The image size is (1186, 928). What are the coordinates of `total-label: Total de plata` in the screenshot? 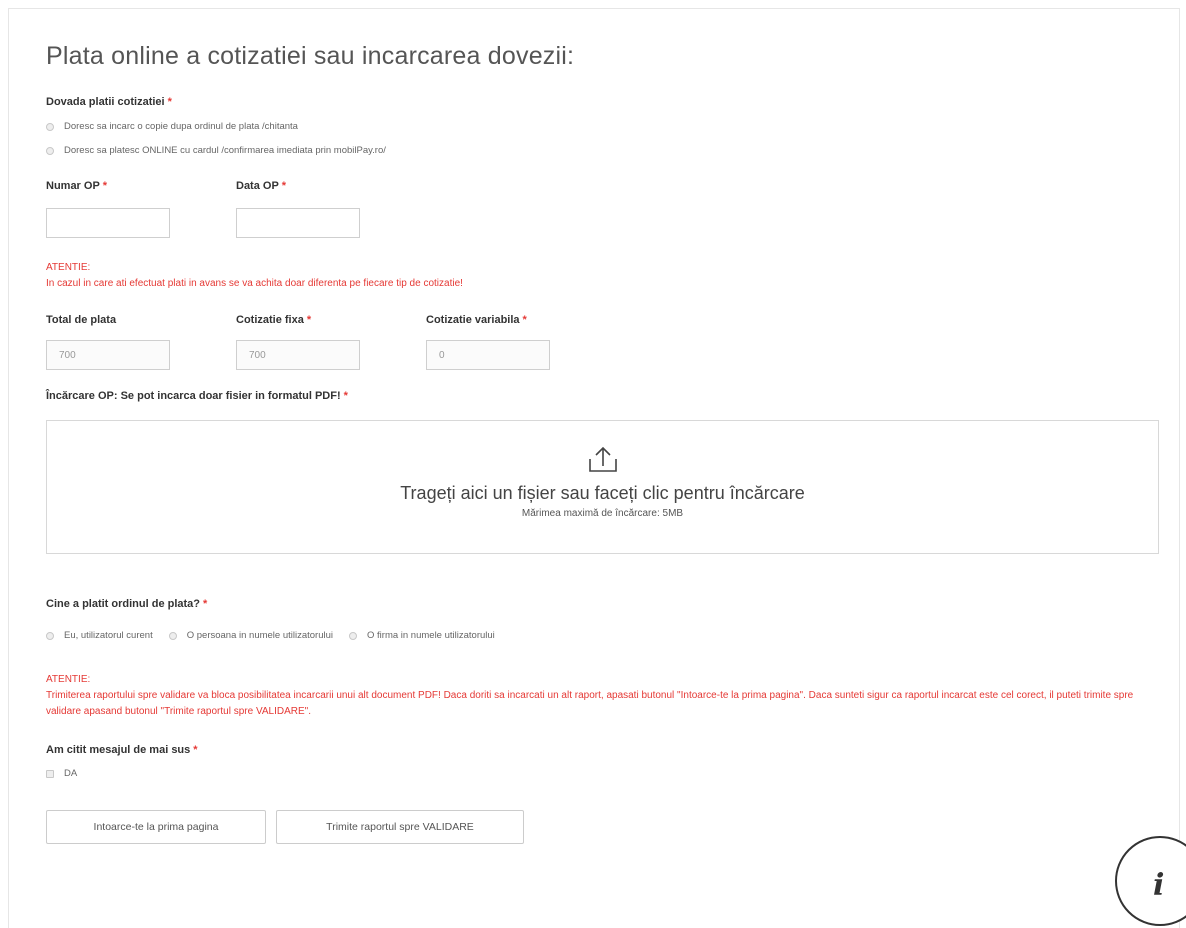 It's located at (81, 320).